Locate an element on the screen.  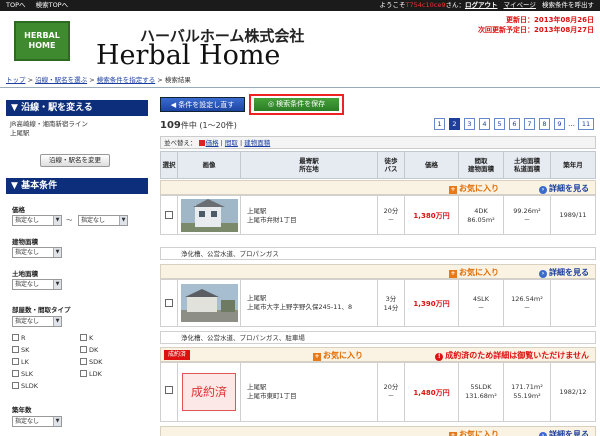
welcome-suffix: さん is located at coordinates (452, 5).